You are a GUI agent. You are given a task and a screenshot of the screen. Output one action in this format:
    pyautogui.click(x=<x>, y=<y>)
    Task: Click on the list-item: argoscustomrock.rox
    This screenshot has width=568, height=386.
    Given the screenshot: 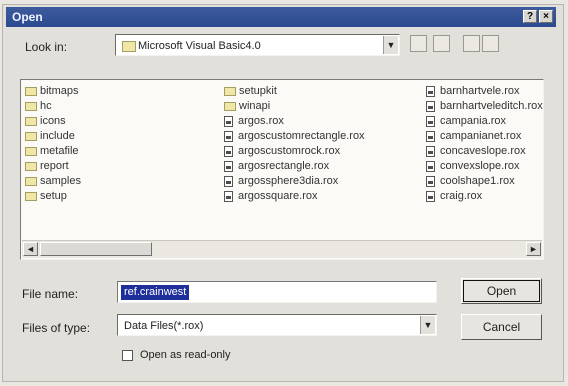 What is the action you would take?
    pyautogui.click(x=294, y=151)
    